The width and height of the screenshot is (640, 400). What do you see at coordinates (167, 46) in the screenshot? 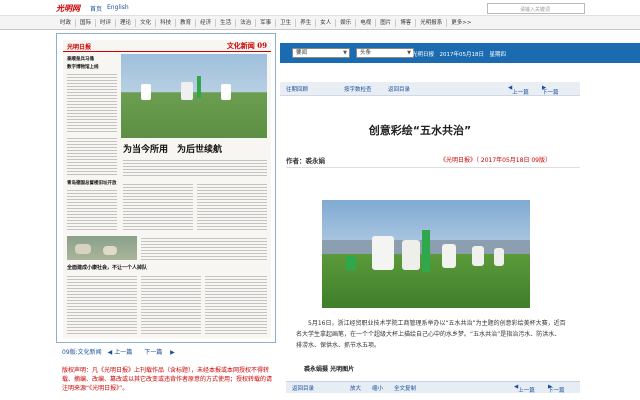
I see `paper-header: 光明日报 文化新闻 09` at bounding box center [167, 46].